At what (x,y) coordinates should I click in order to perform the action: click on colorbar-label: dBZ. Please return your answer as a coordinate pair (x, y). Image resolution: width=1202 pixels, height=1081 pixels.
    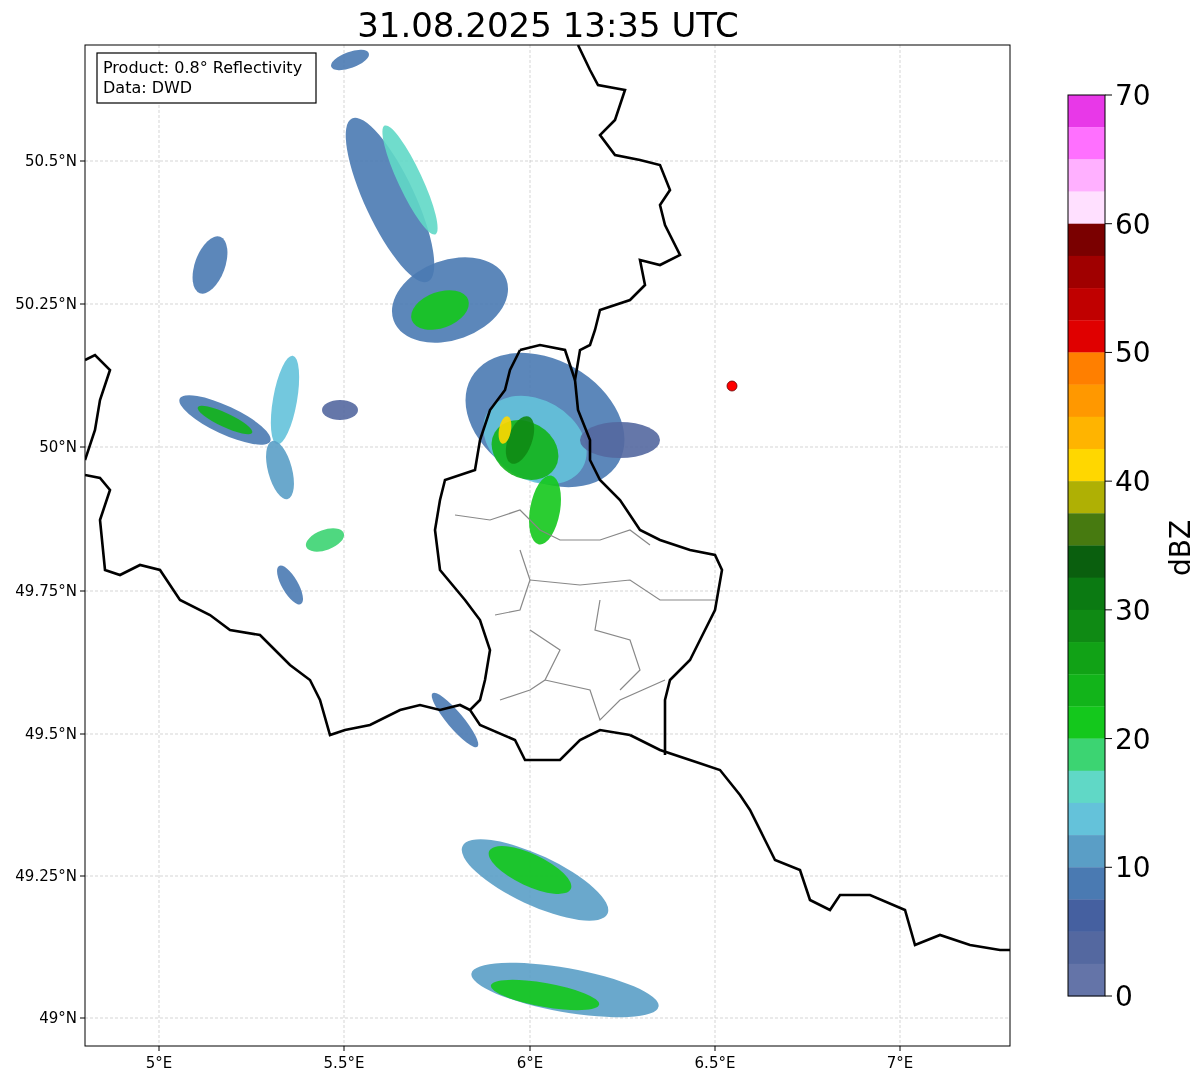
    Looking at the image, I should click on (1180, 548).